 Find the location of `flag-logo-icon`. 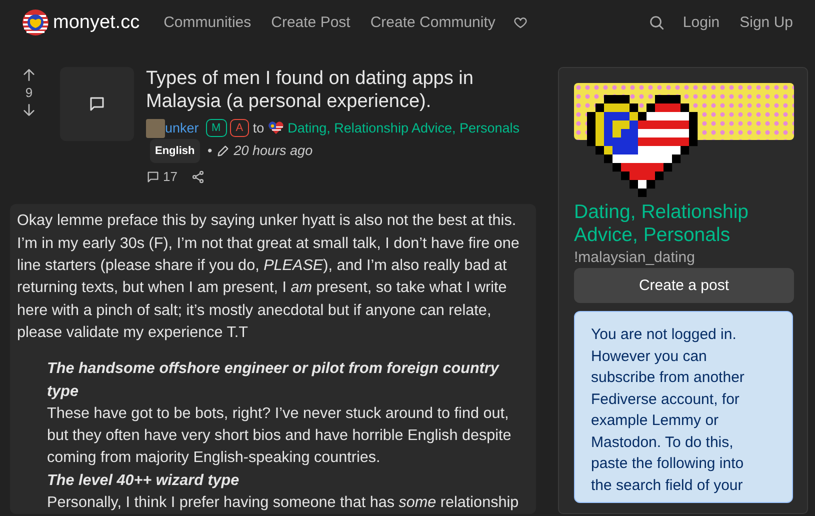

flag-logo-icon is located at coordinates (35, 22).